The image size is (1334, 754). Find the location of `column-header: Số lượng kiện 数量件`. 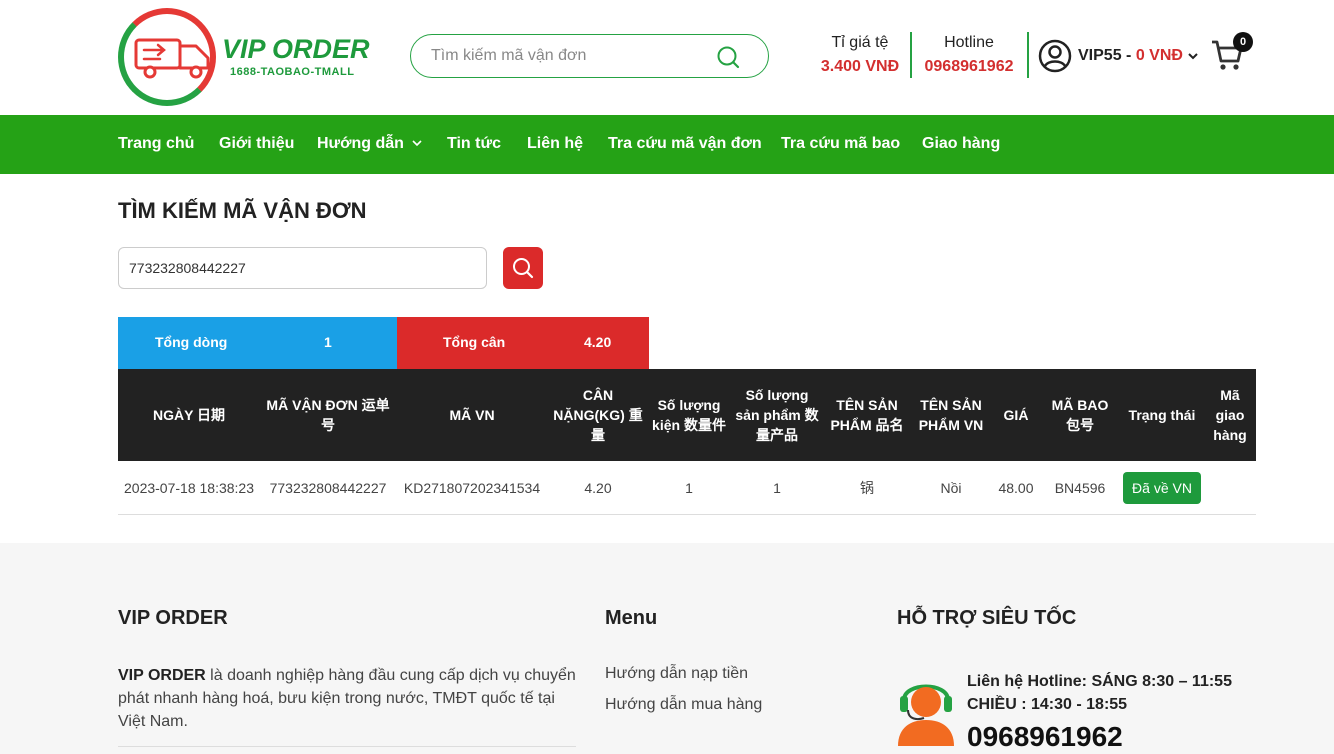

column-header: Số lượng kiện 数量件 is located at coordinates (689, 415).